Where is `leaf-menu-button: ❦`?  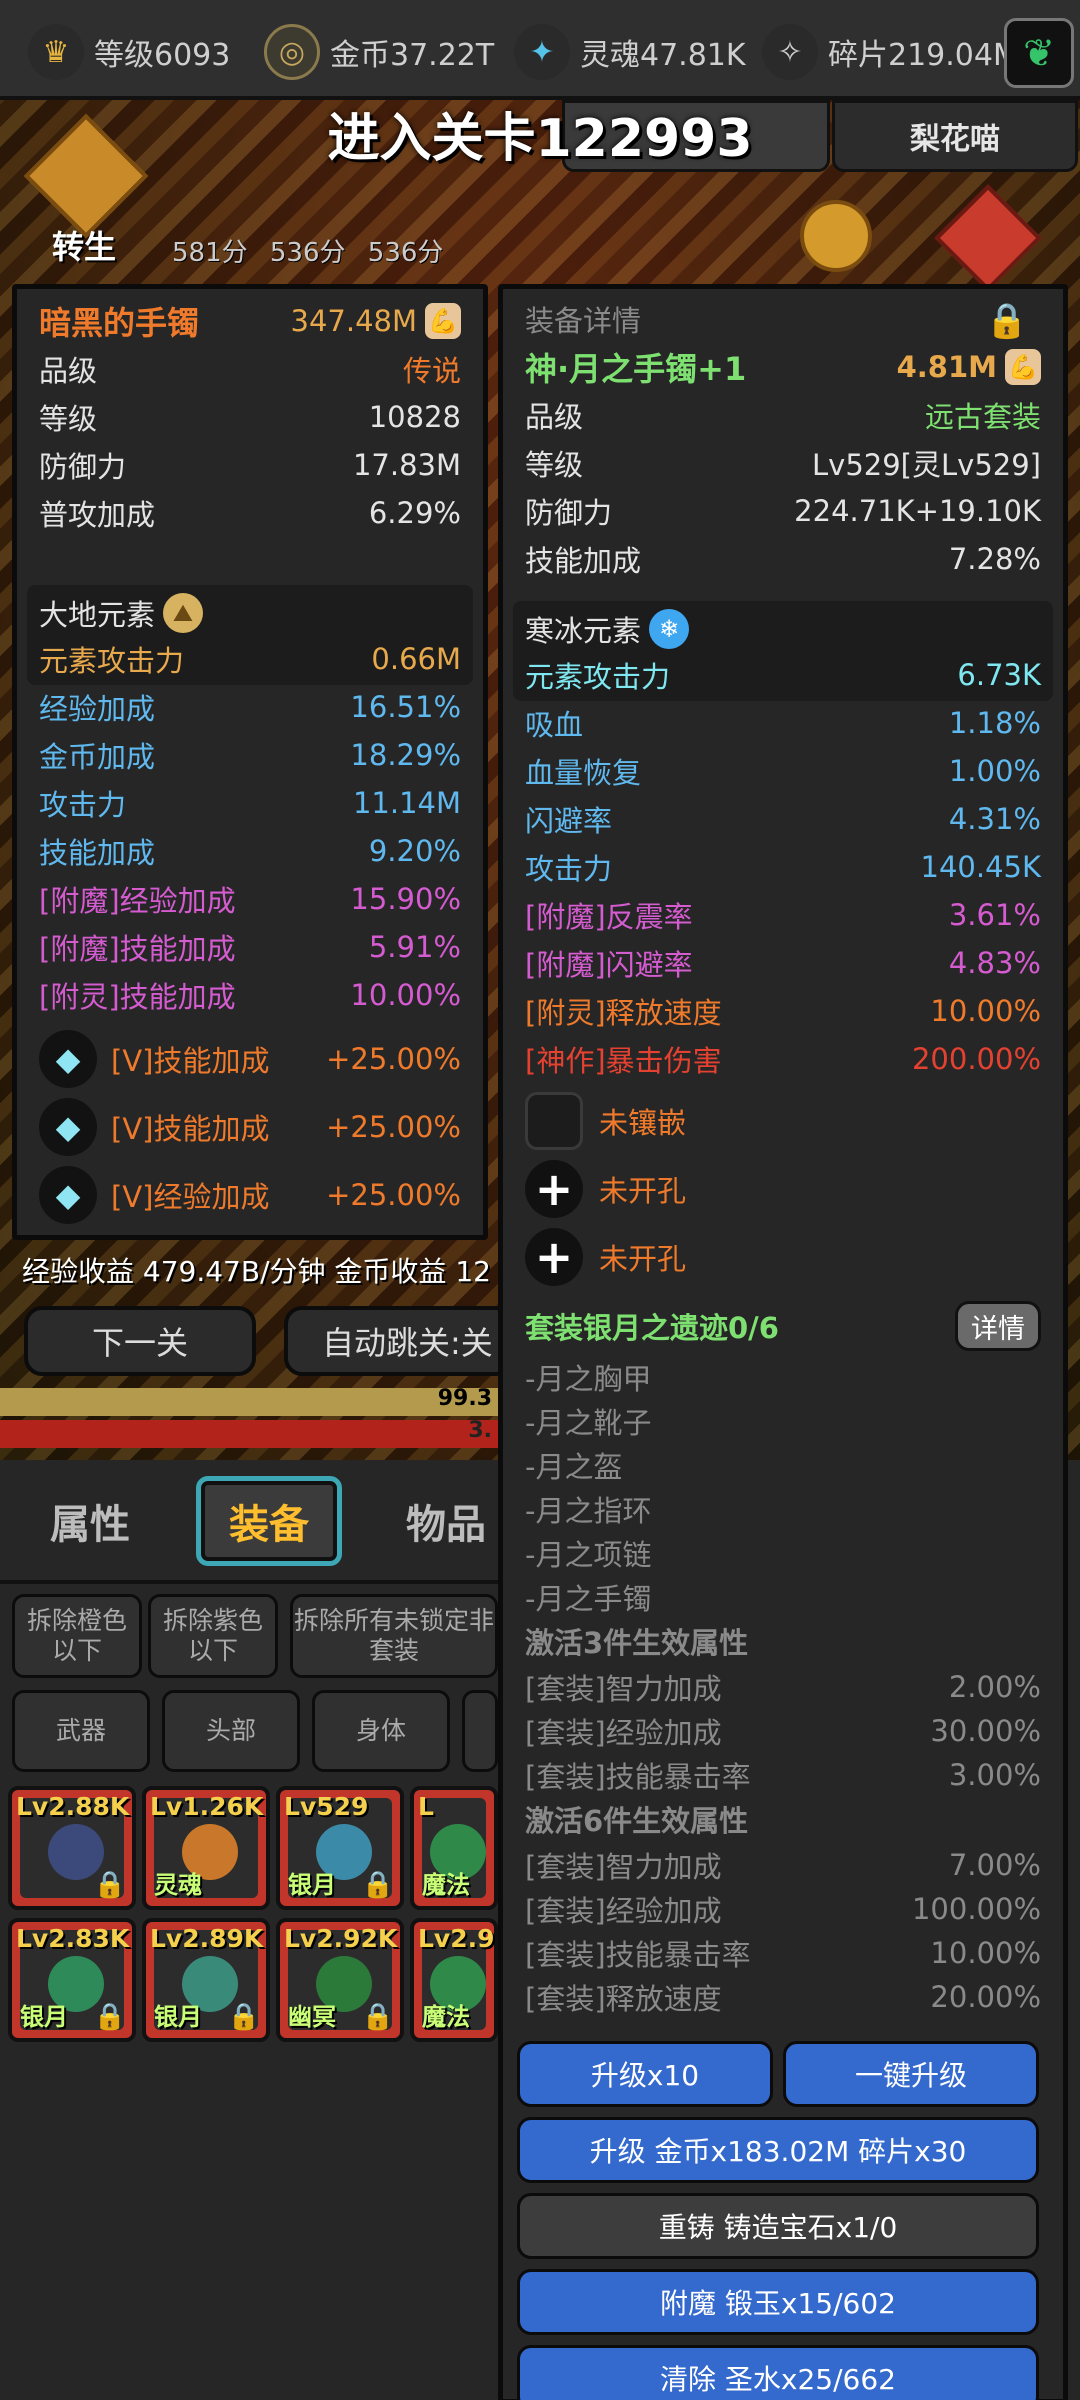
leaf-menu-button: ❦ is located at coordinates (1039, 53).